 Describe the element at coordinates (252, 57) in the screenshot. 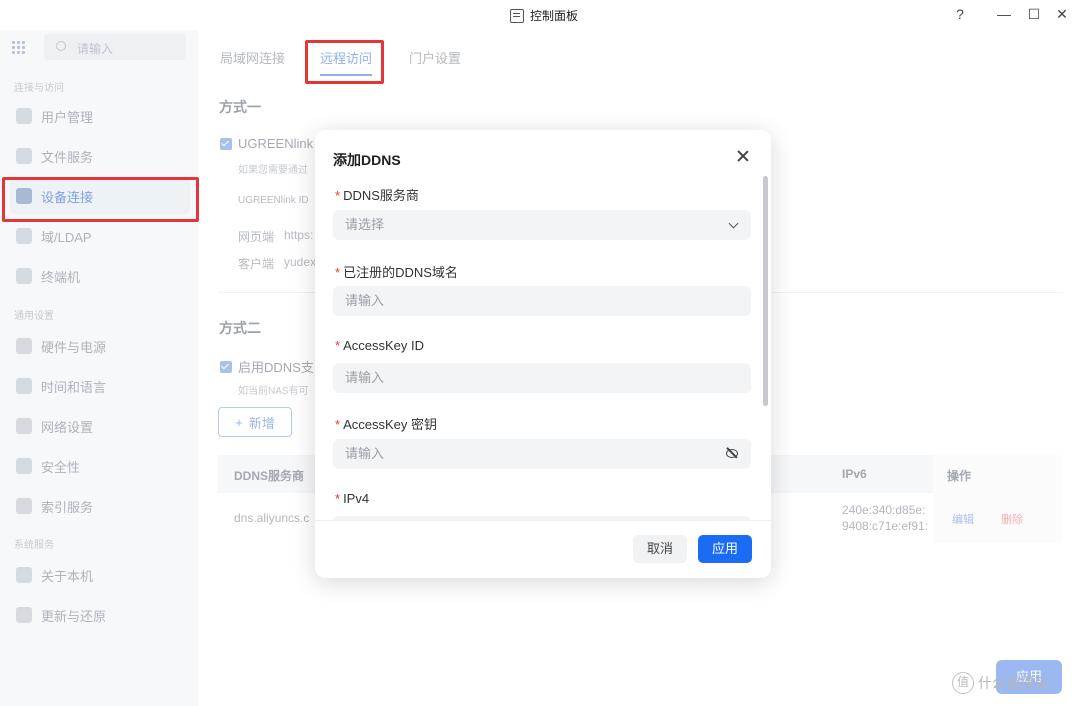

I see `tab-lan: 局域网连接` at that location.